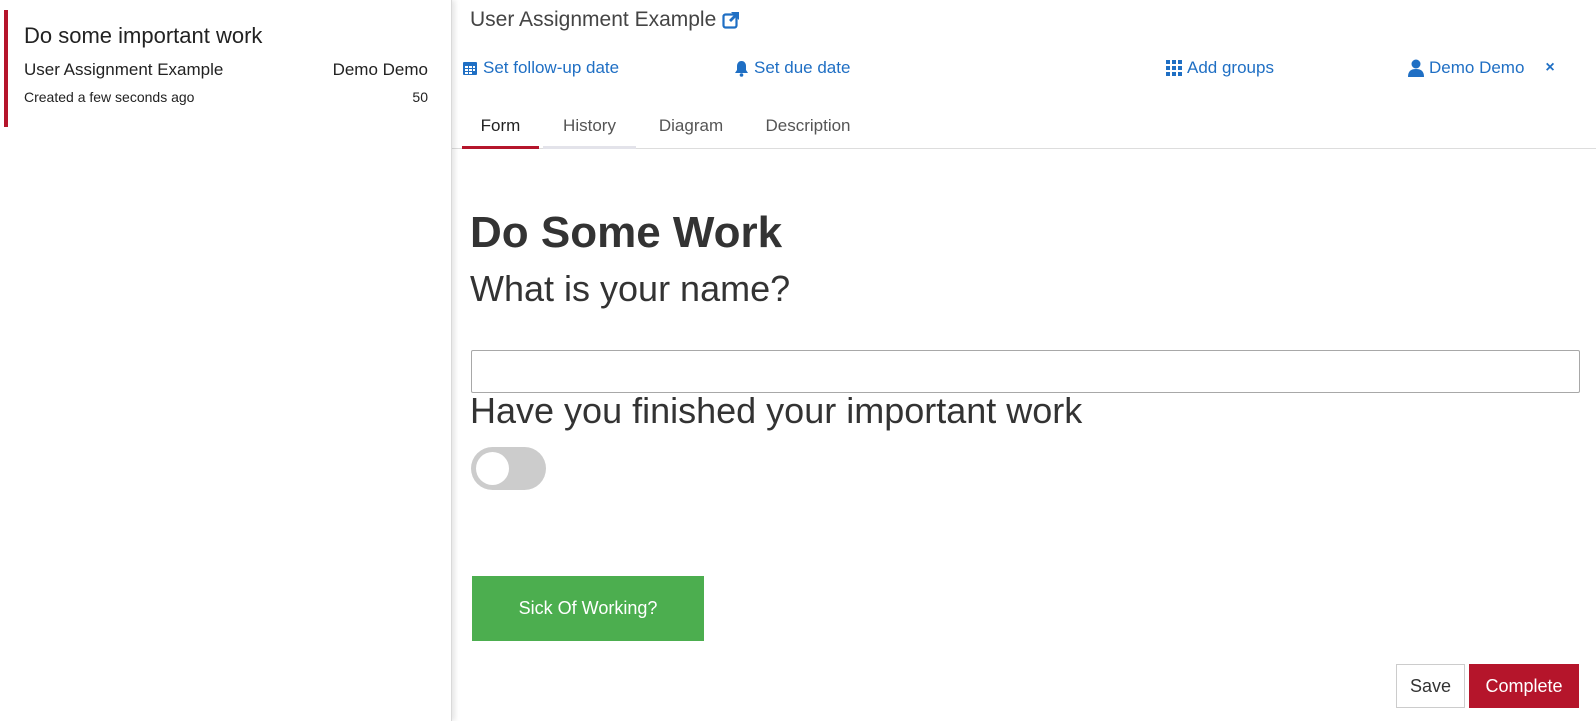 The image size is (1596, 721). Describe the element at coordinates (1174, 68) in the screenshot. I see `grid-icon` at that location.